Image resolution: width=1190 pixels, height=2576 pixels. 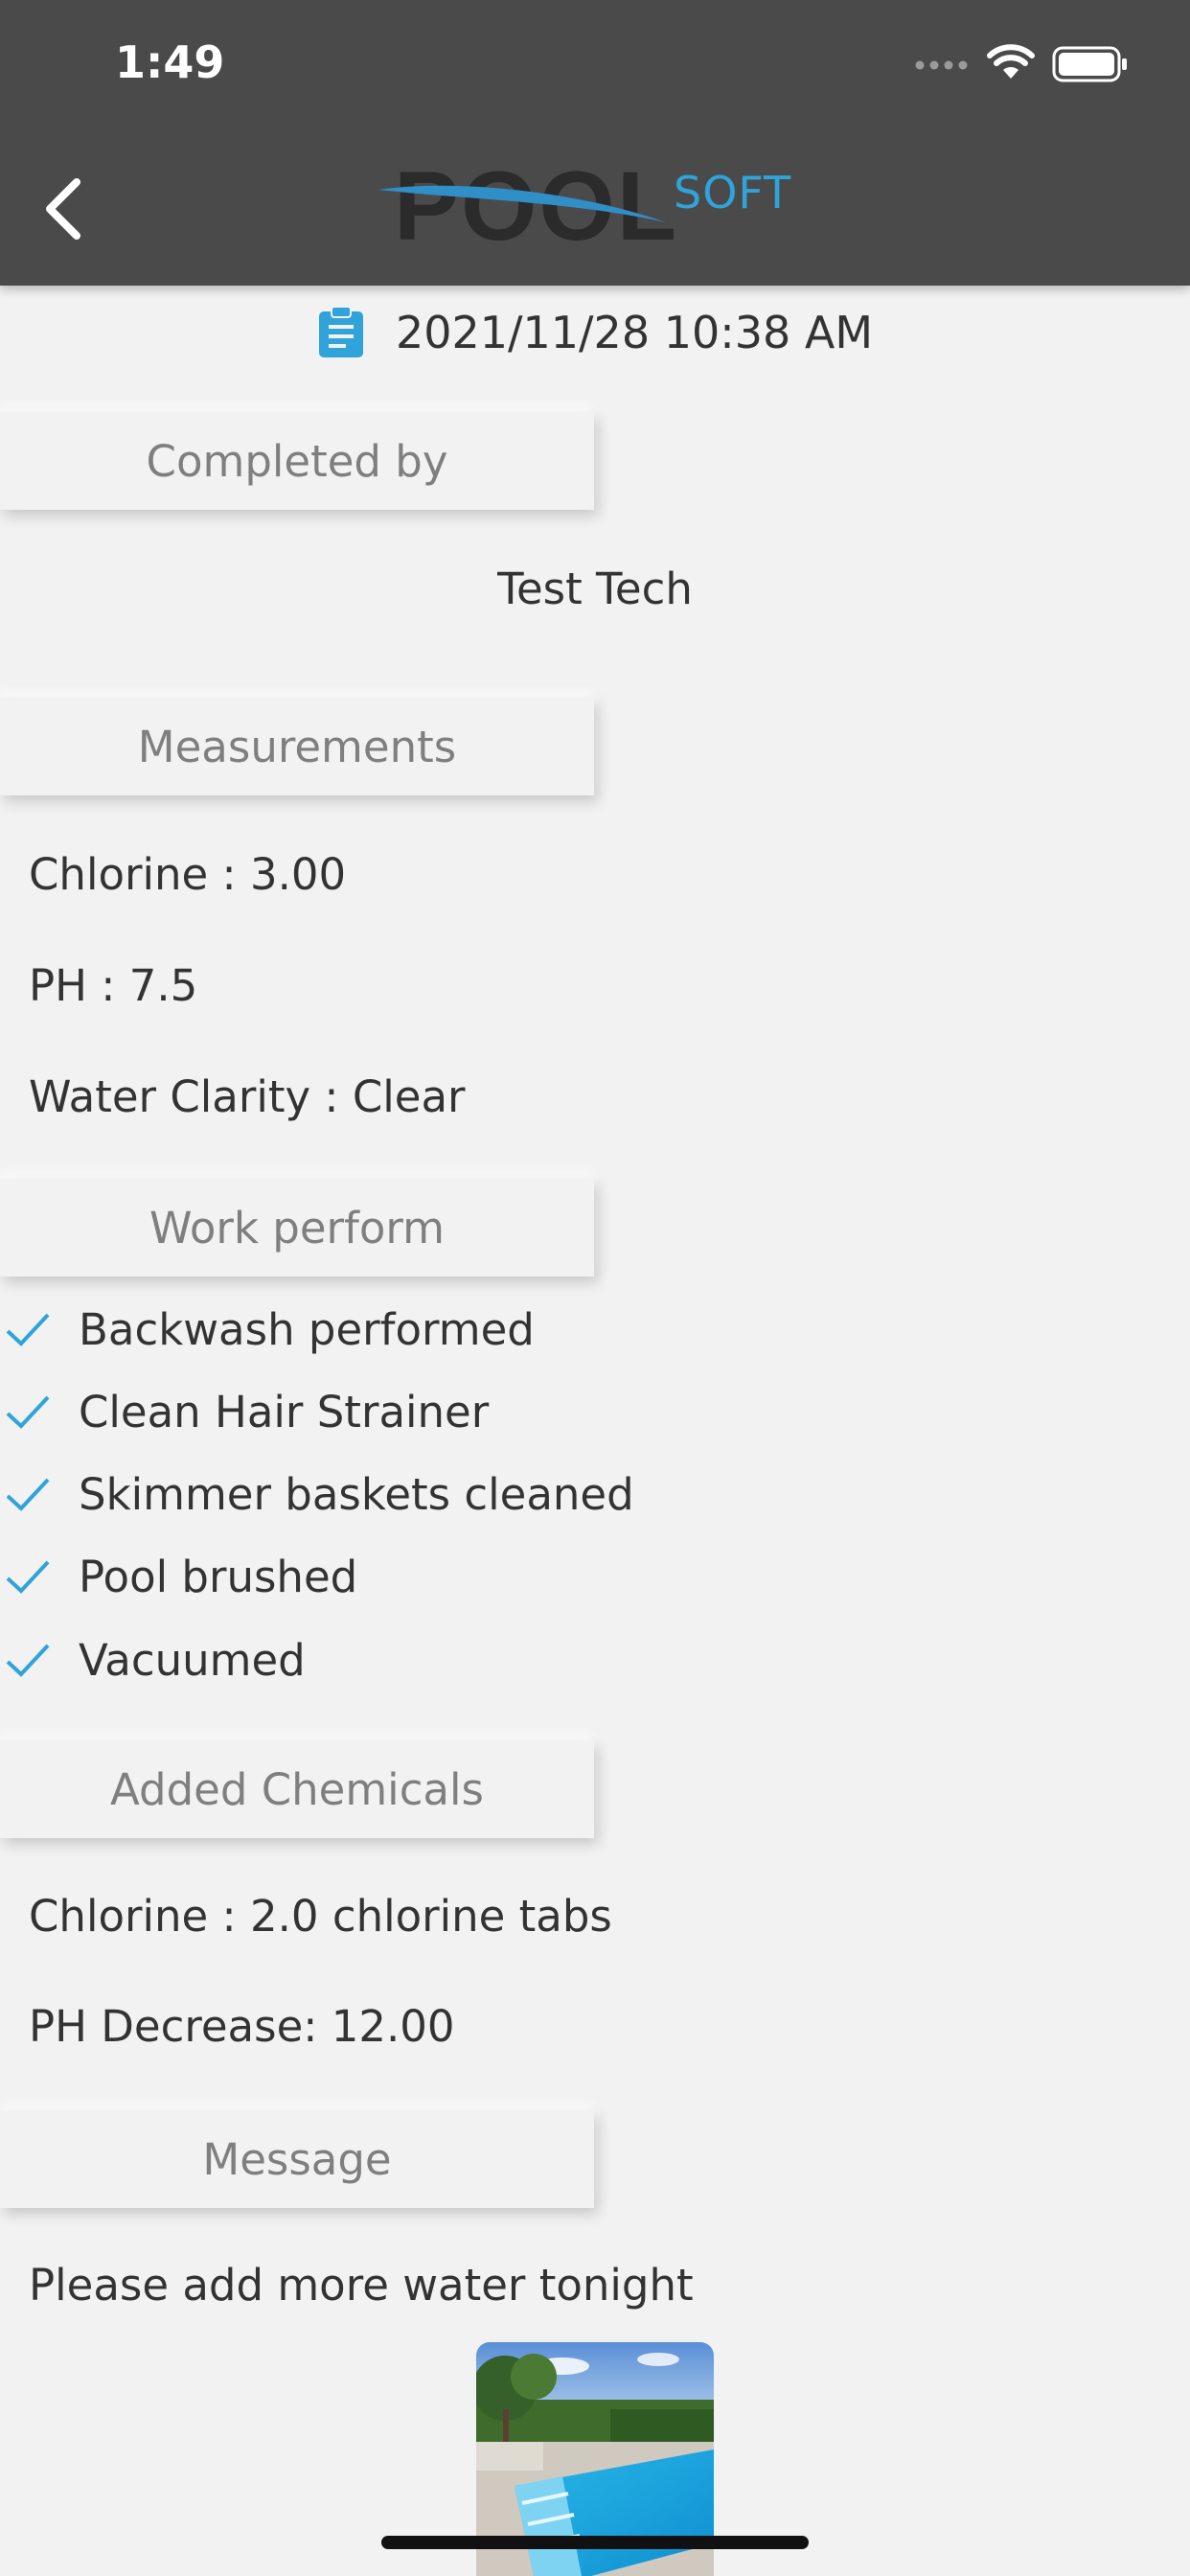 What do you see at coordinates (942, 65) in the screenshot?
I see `cellular-signal-icon` at bounding box center [942, 65].